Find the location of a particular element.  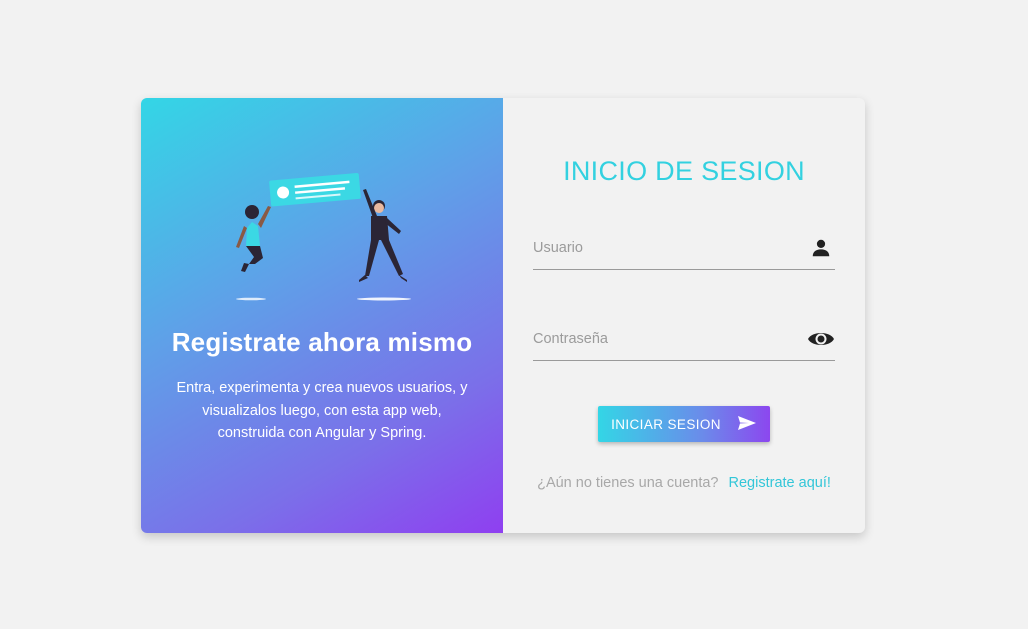

username-field is located at coordinates (684, 249).